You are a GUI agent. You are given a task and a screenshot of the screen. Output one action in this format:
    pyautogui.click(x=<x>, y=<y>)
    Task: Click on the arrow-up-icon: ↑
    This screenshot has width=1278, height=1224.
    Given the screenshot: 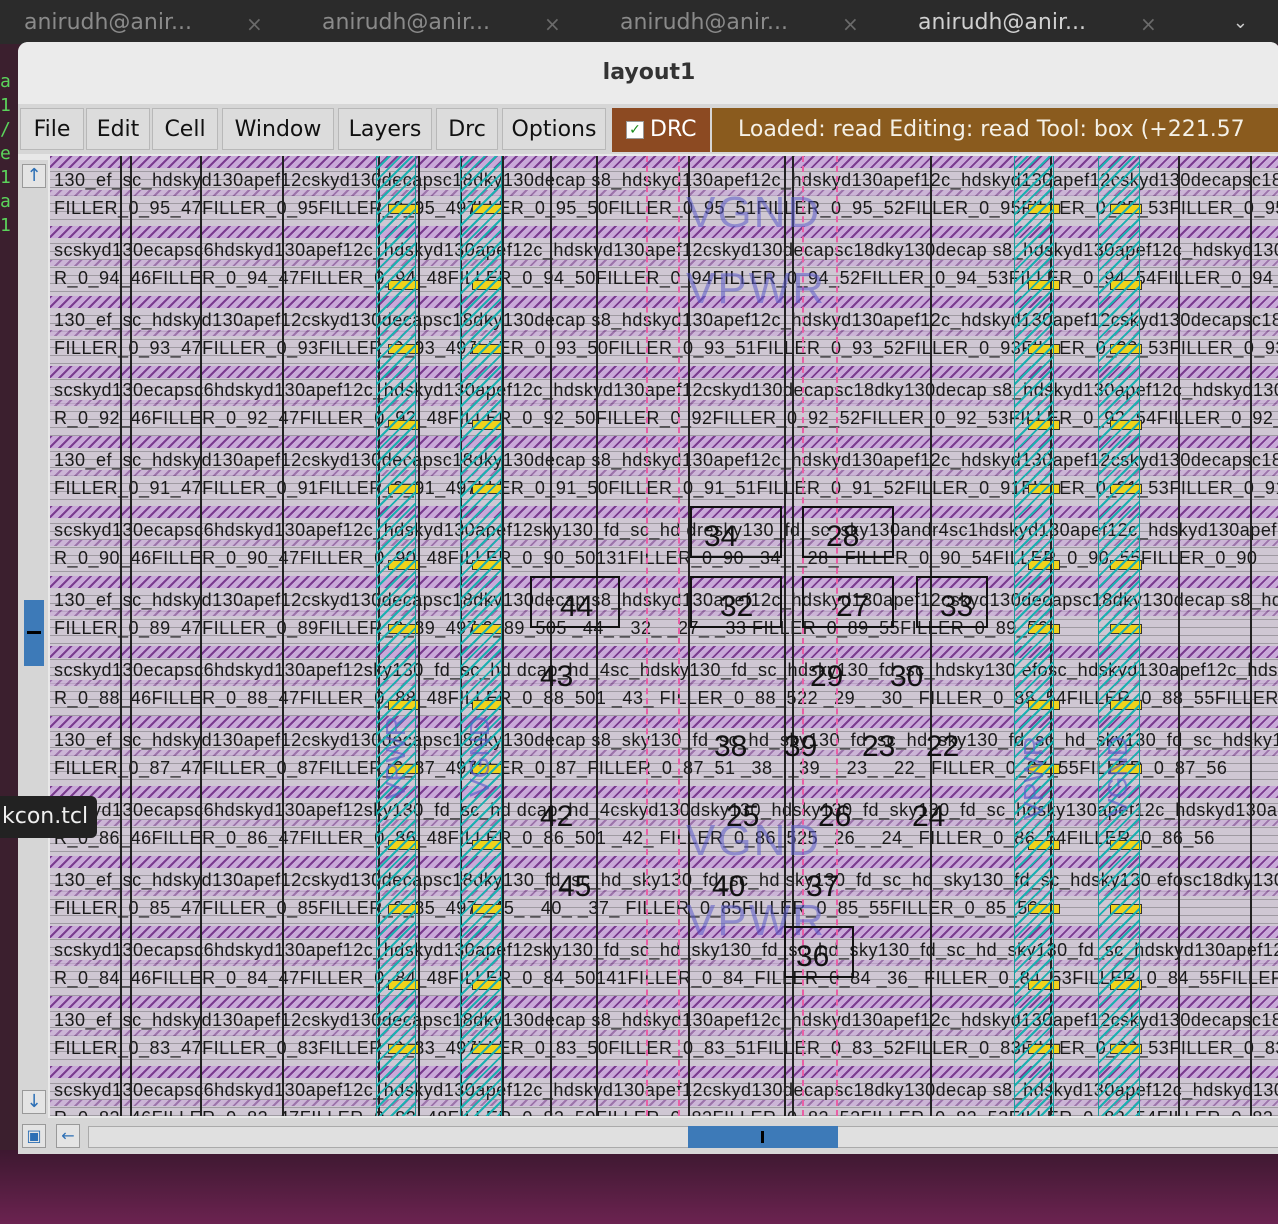 What is the action you would take?
    pyautogui.click(x=34, y=176)
    